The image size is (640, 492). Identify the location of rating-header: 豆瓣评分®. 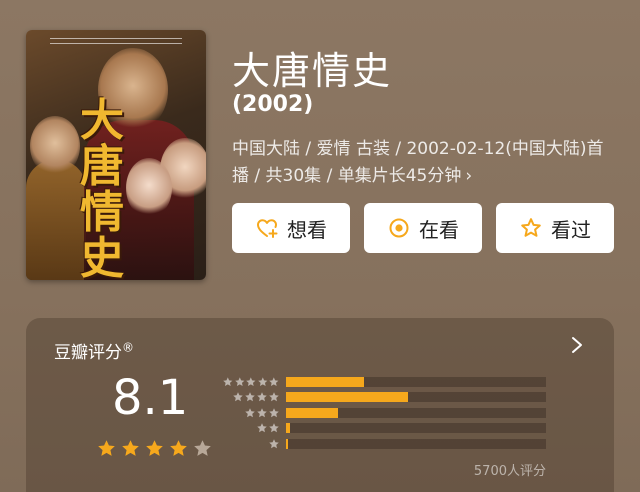
(94, 350).